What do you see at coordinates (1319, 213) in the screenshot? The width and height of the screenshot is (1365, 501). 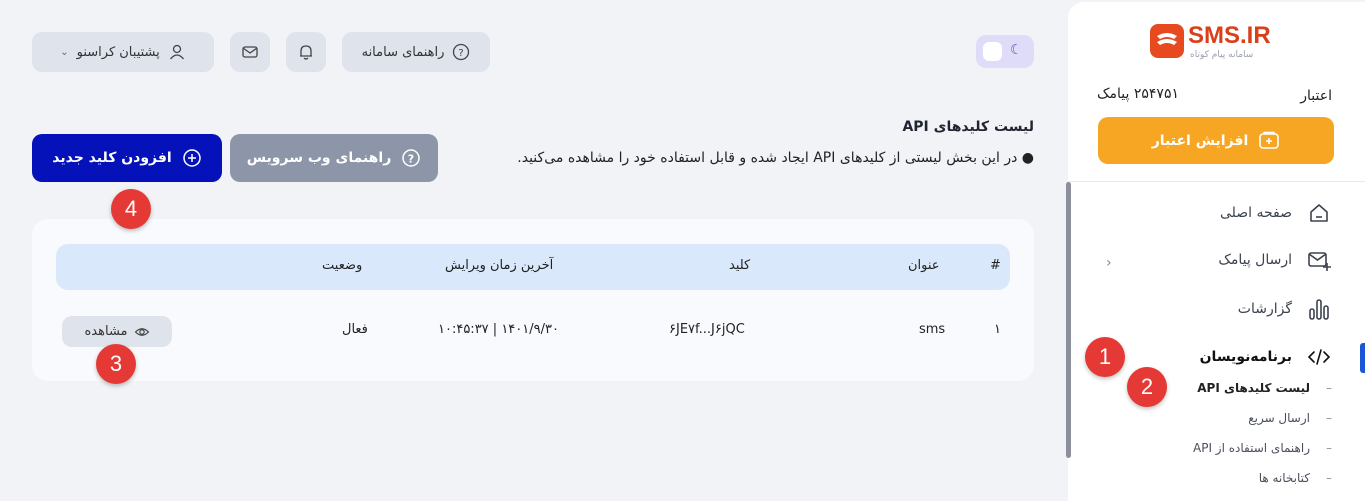 I see `home-icon` at bounding box center [1319, 213].